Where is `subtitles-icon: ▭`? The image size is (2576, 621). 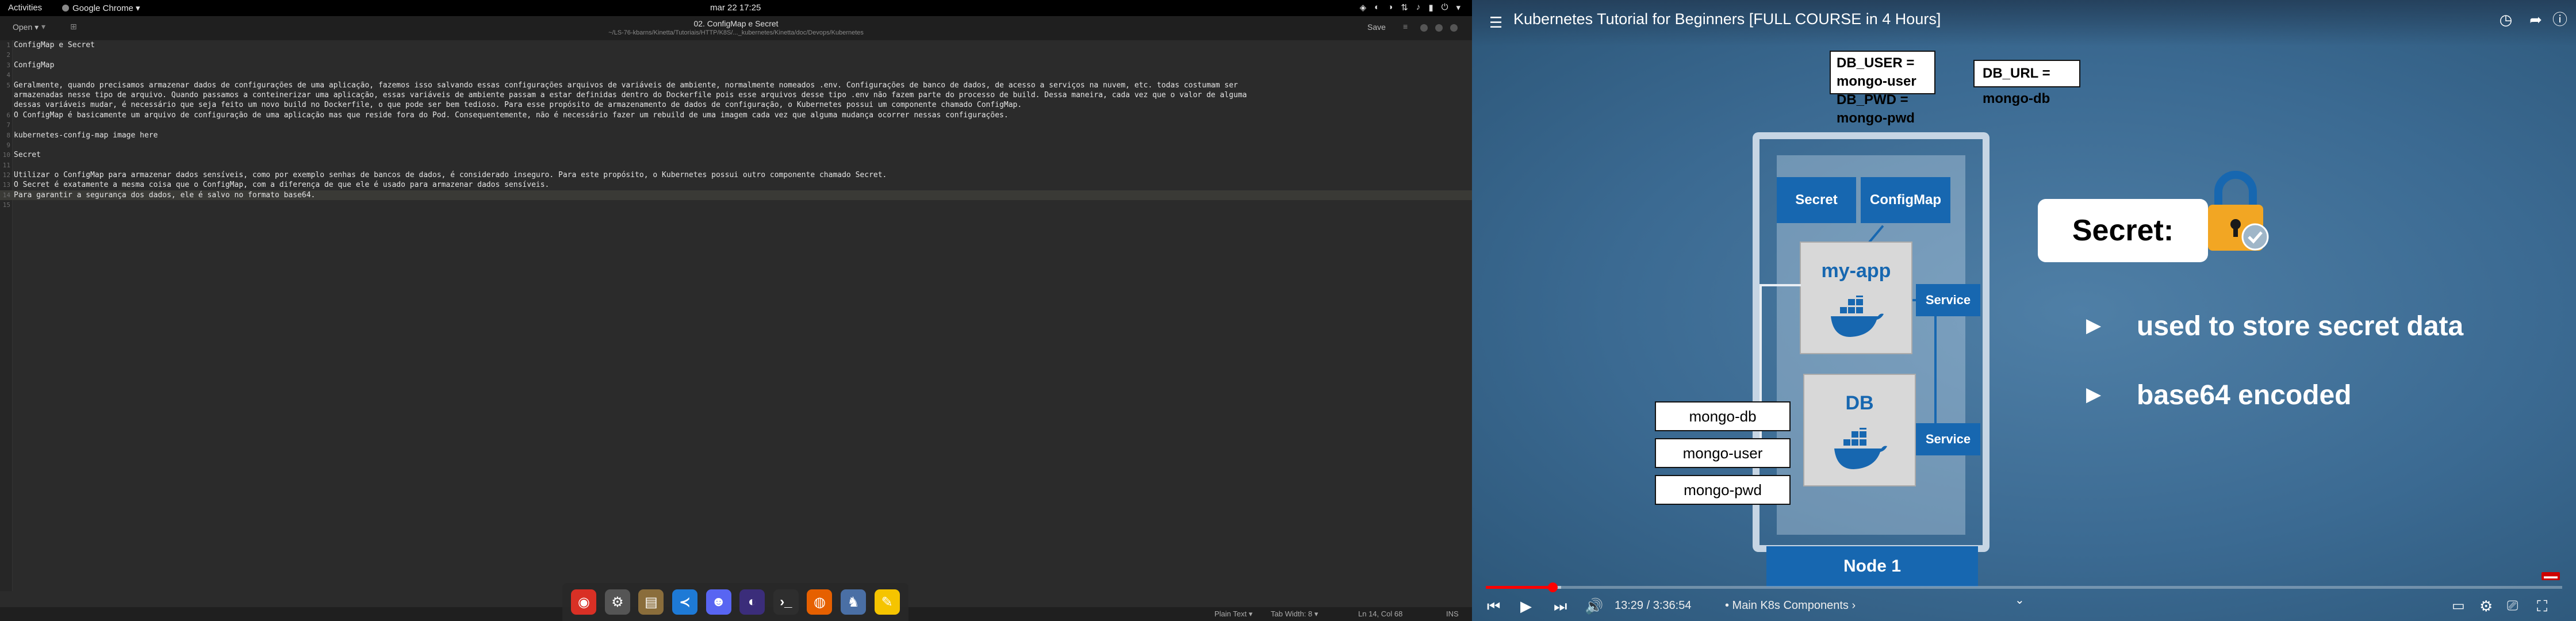
subtitles-icon: ▭ is located at coordinates (2458, 606).